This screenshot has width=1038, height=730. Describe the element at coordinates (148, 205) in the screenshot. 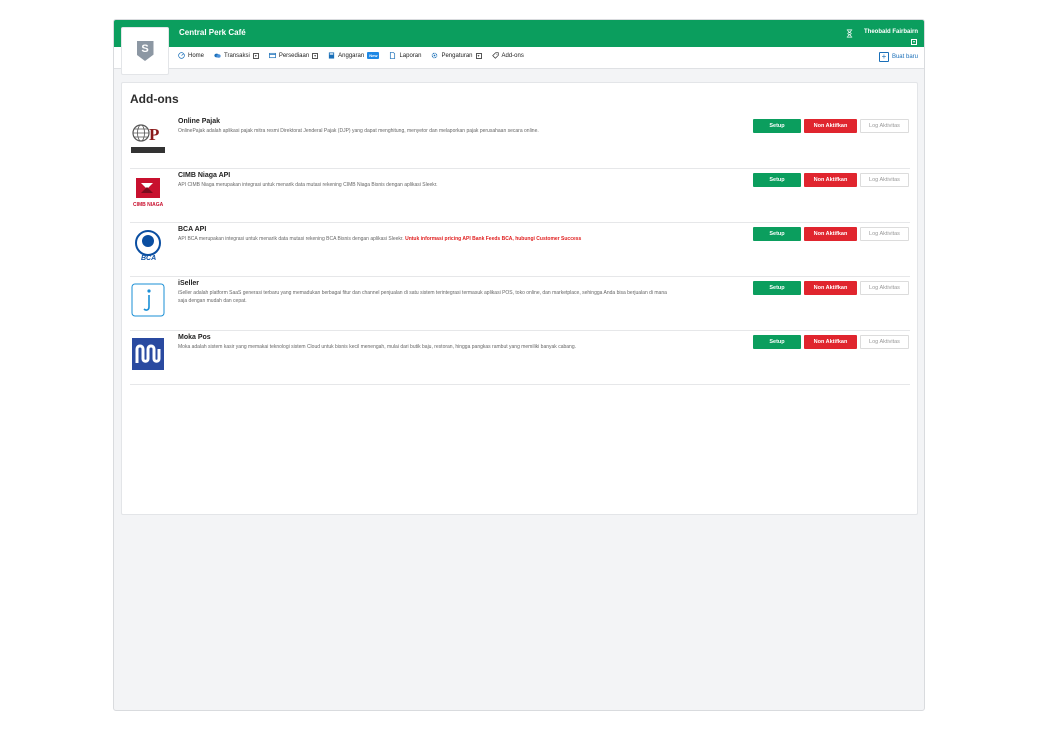

I see `svg-text: CIMB NIAGA` at that location.